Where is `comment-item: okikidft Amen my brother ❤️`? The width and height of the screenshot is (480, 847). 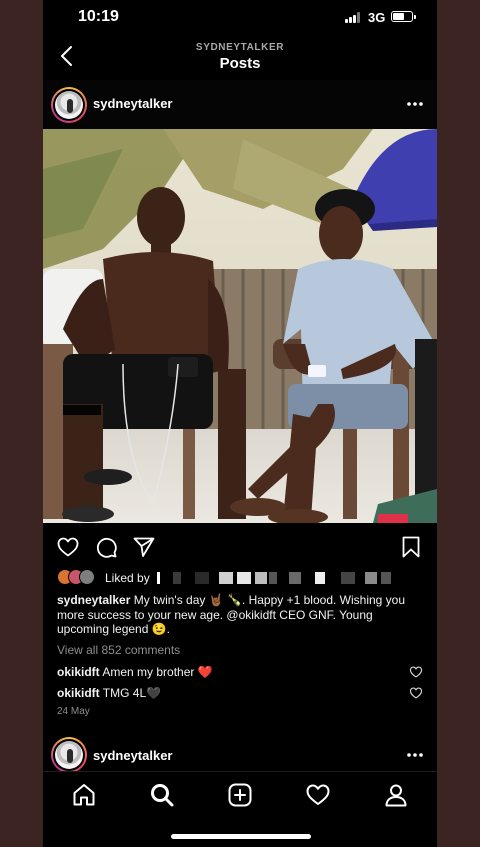 comment-item: okikidft Amen my brother ❤️ is located at coordinates (242, 672).